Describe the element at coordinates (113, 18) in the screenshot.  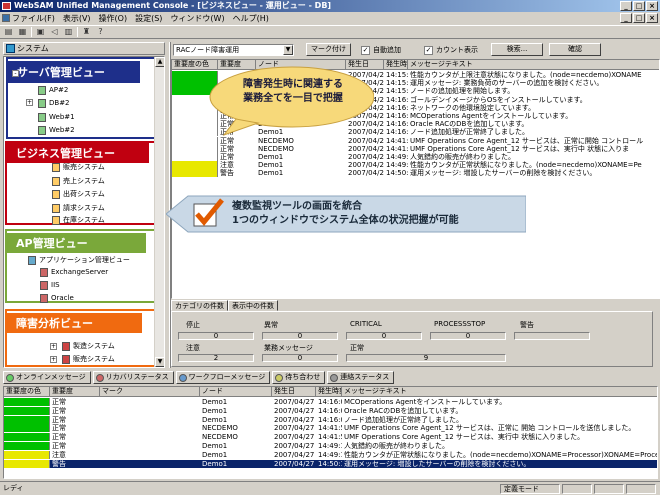
I see `menu-operation: 操作(O)` at that location.